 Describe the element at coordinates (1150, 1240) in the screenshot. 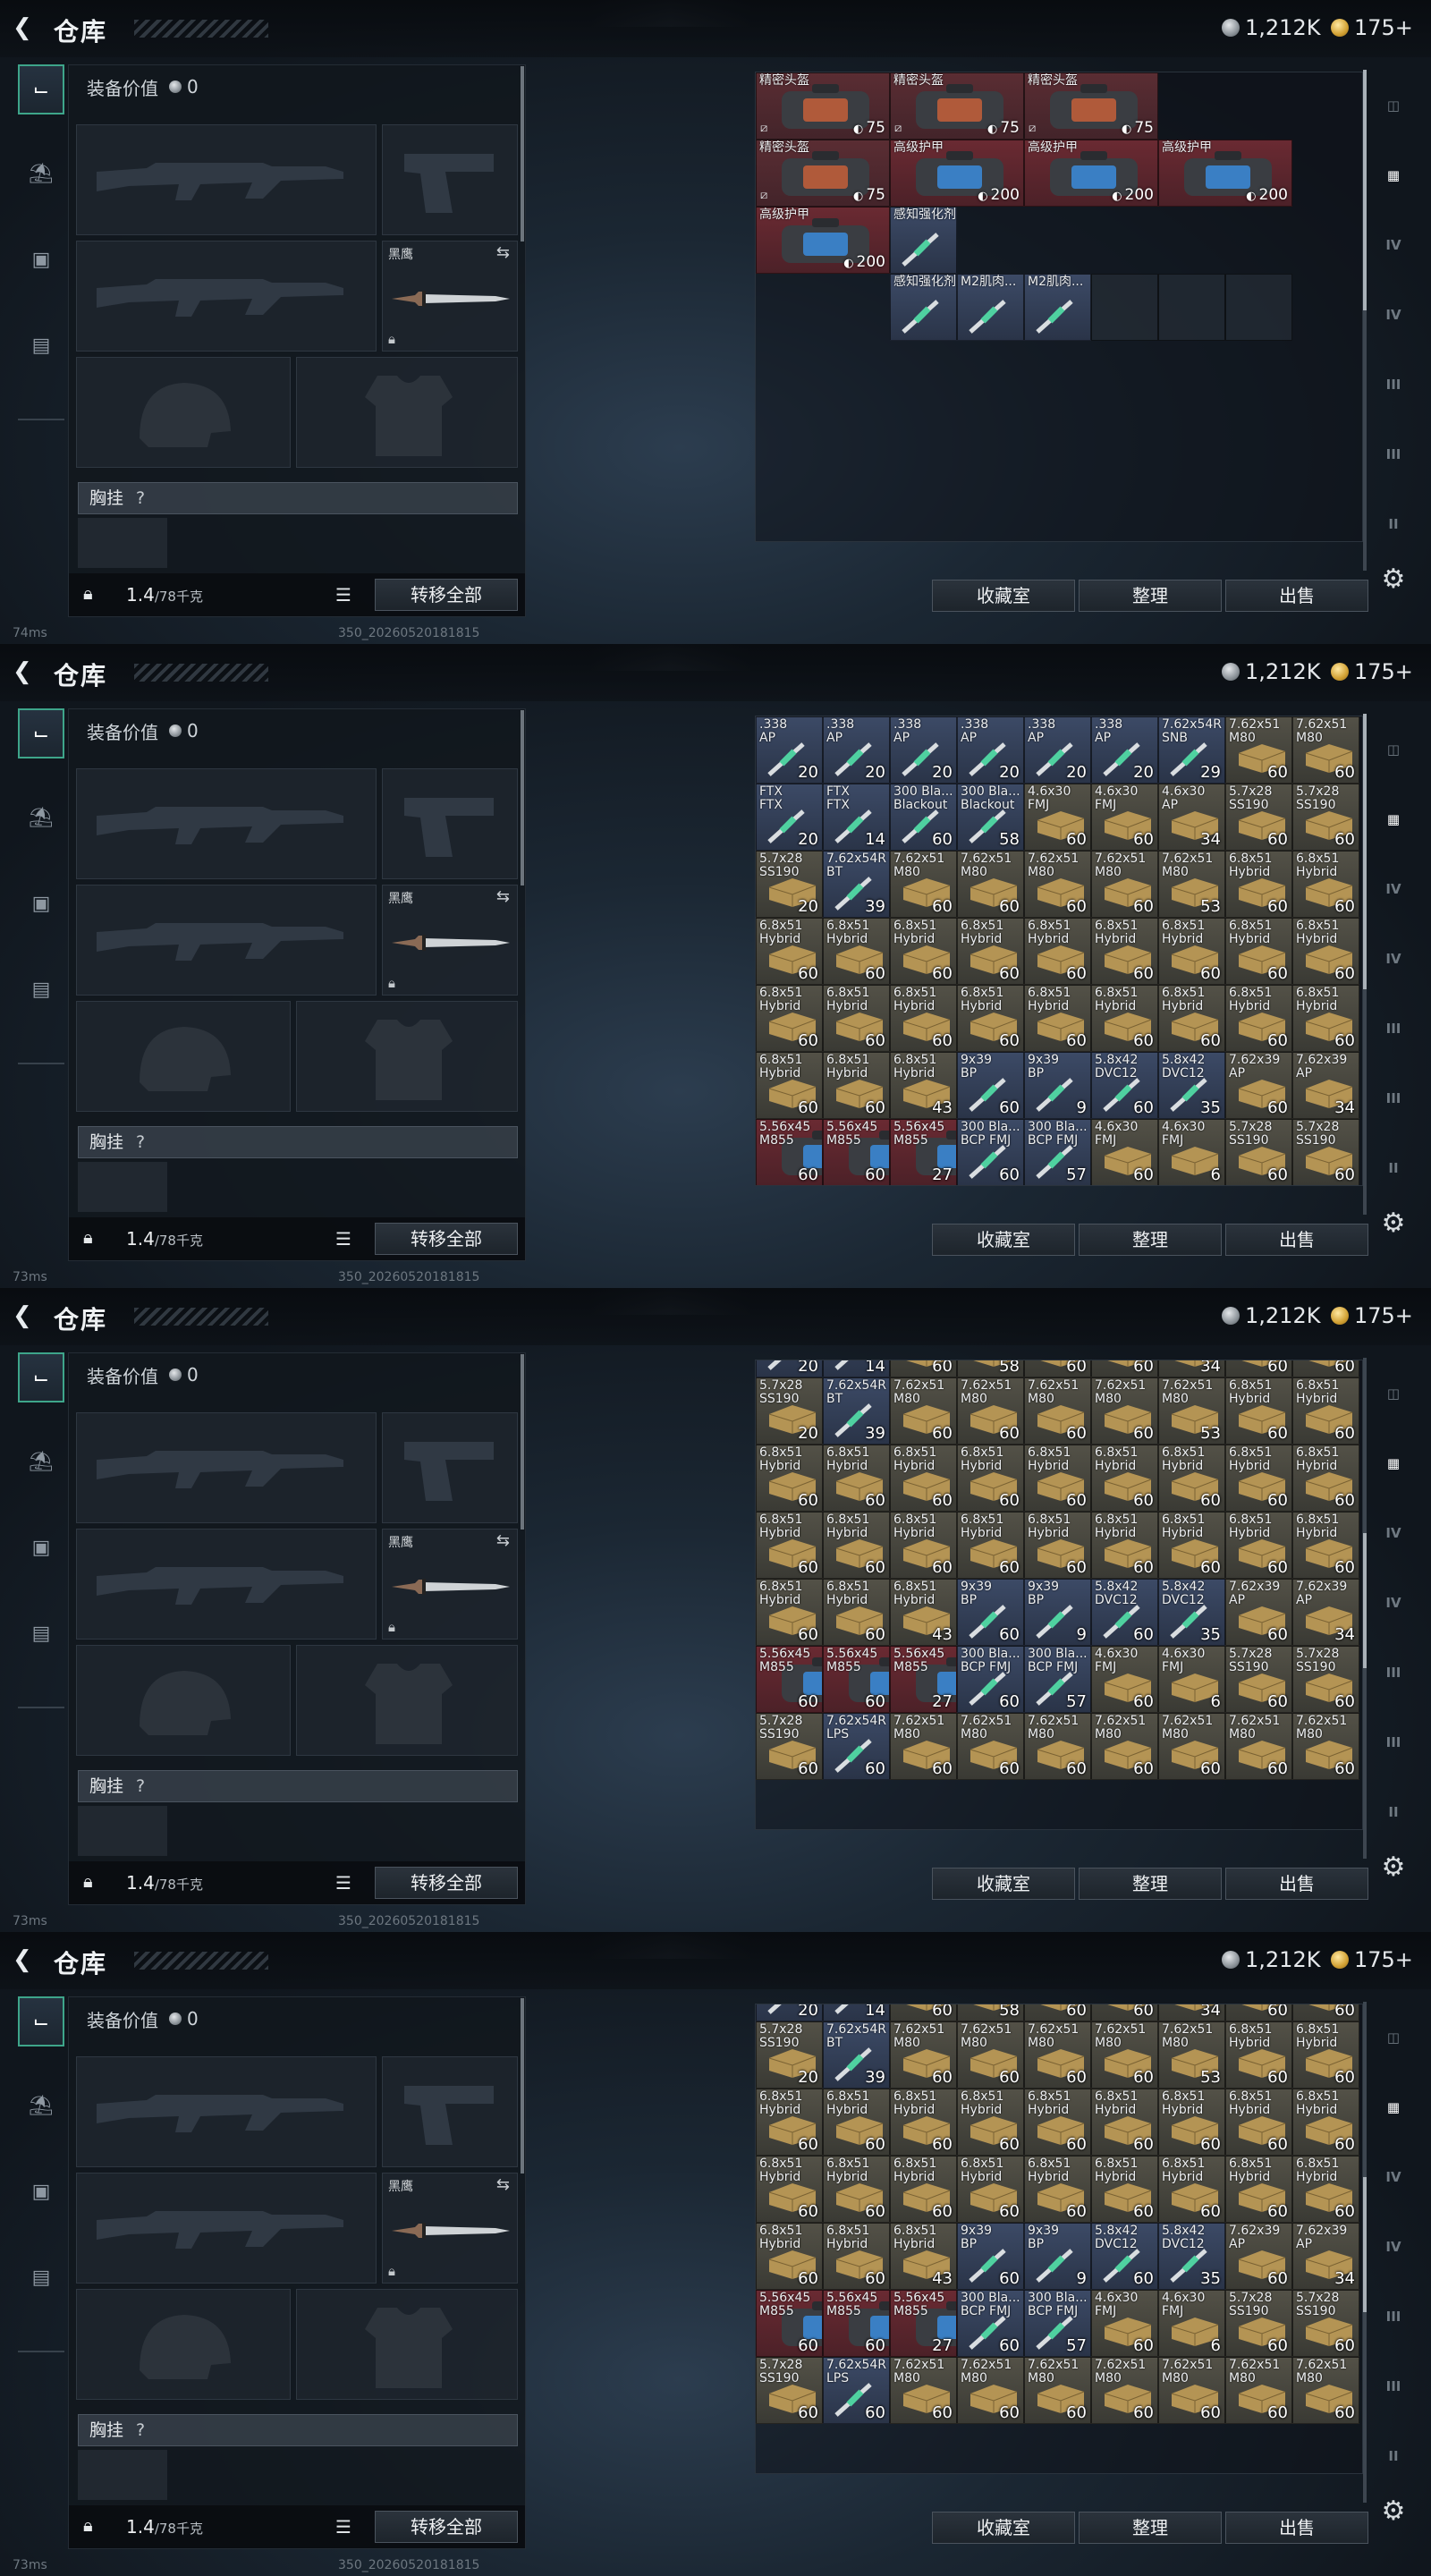

I see `sort-button: 整理` at that location.